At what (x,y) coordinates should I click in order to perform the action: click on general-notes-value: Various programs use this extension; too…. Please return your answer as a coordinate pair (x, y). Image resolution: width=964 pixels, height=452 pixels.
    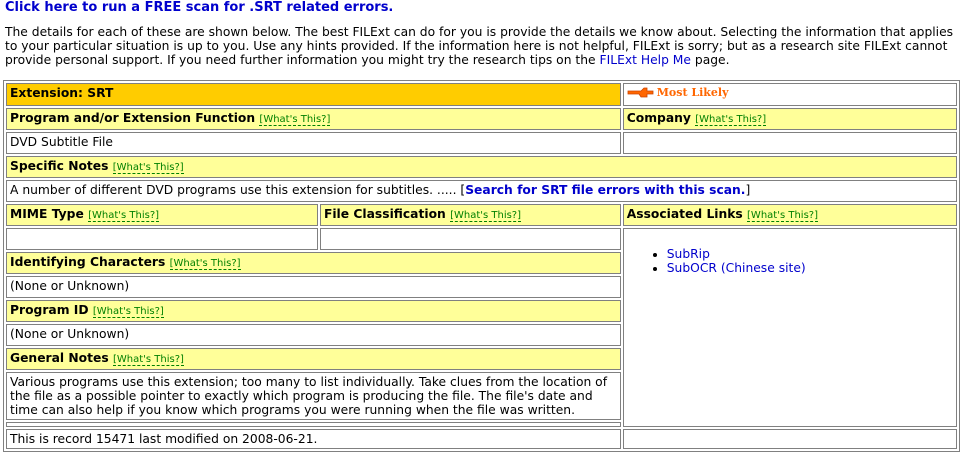
    Looking at the image, I should click on (313, 396).